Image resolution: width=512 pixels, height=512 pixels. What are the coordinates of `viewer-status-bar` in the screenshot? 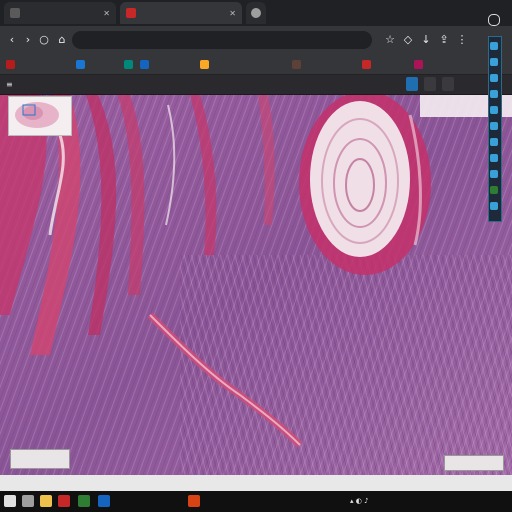 It's located at (256, 483).